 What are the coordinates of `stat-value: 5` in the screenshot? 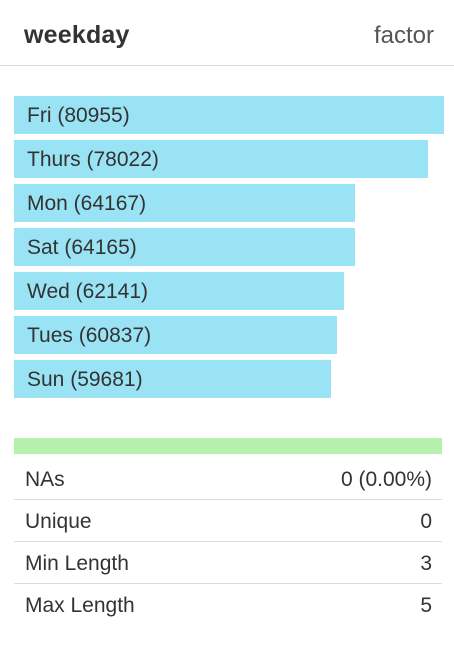 It's located at (426, 605).